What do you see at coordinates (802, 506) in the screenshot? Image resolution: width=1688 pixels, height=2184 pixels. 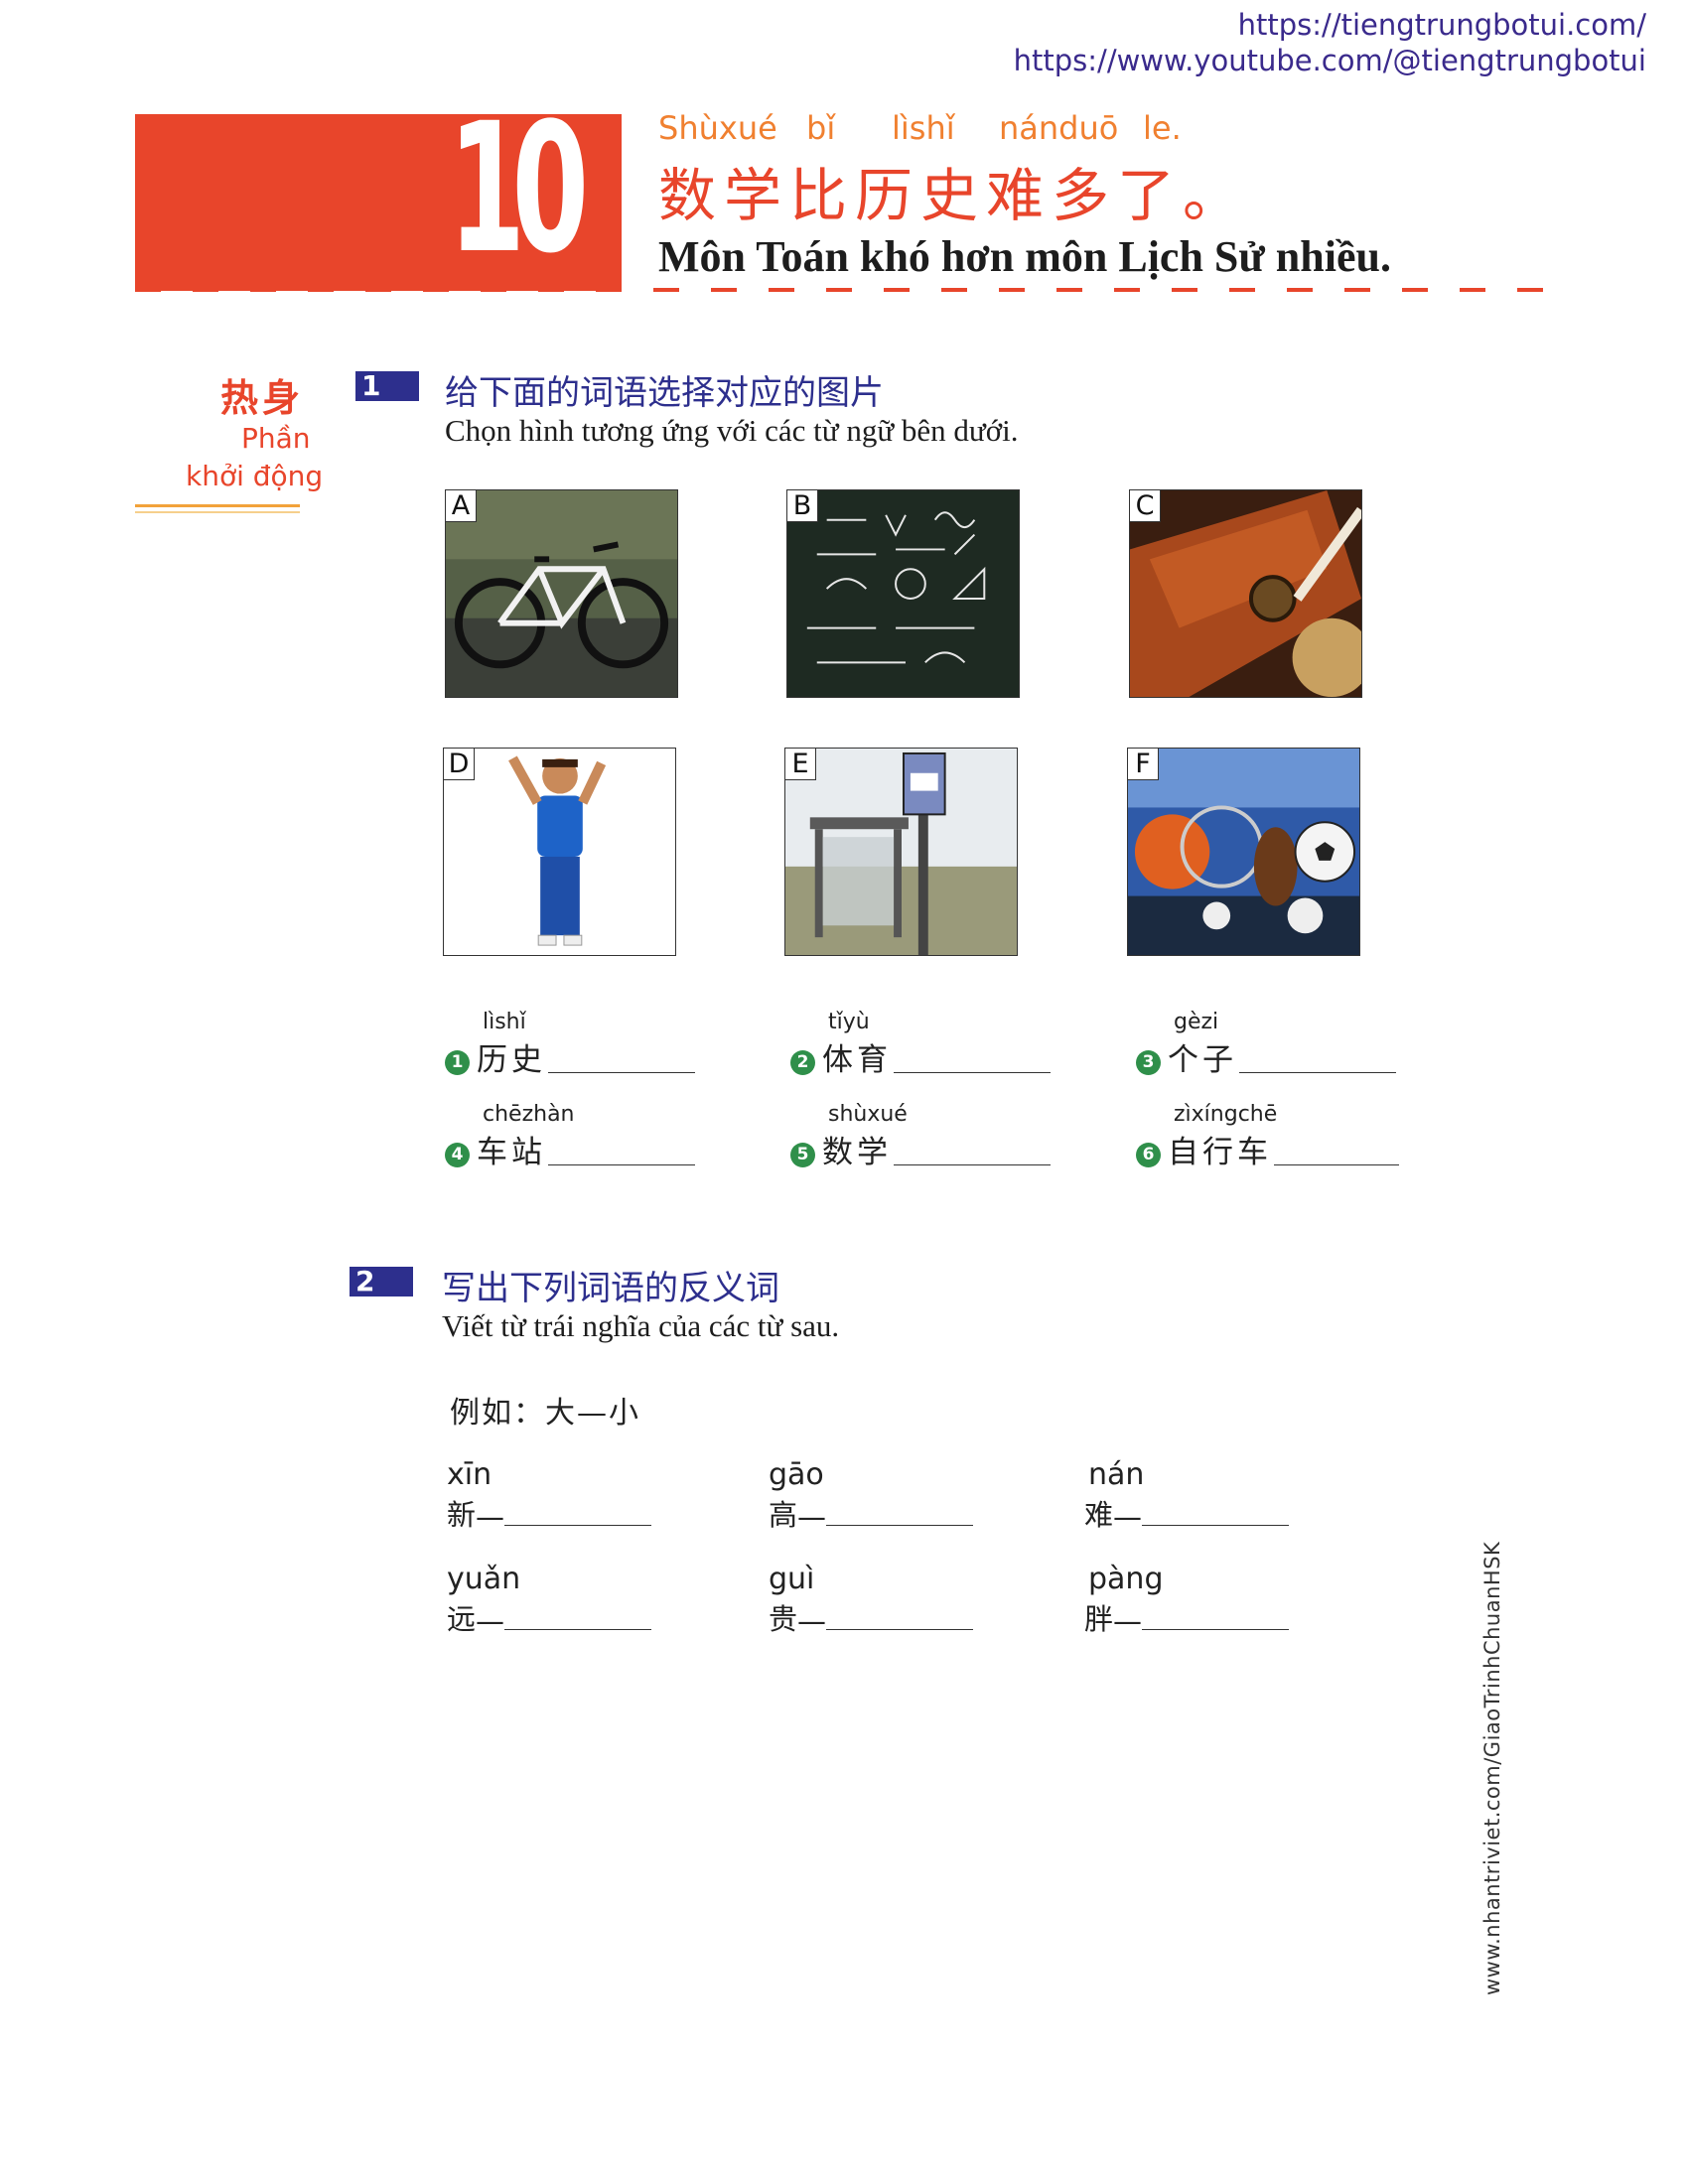 I see `picture-label: B` at bounding box center [802, 506].